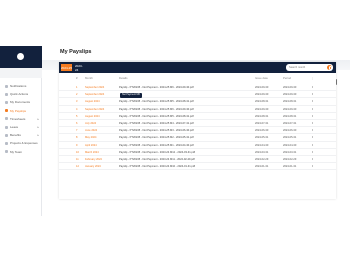 The width and height of the screenshot is (350, 263). Describe the element at coordinates (77, 78) in the screenshot. I see `col-number: #` at that location.